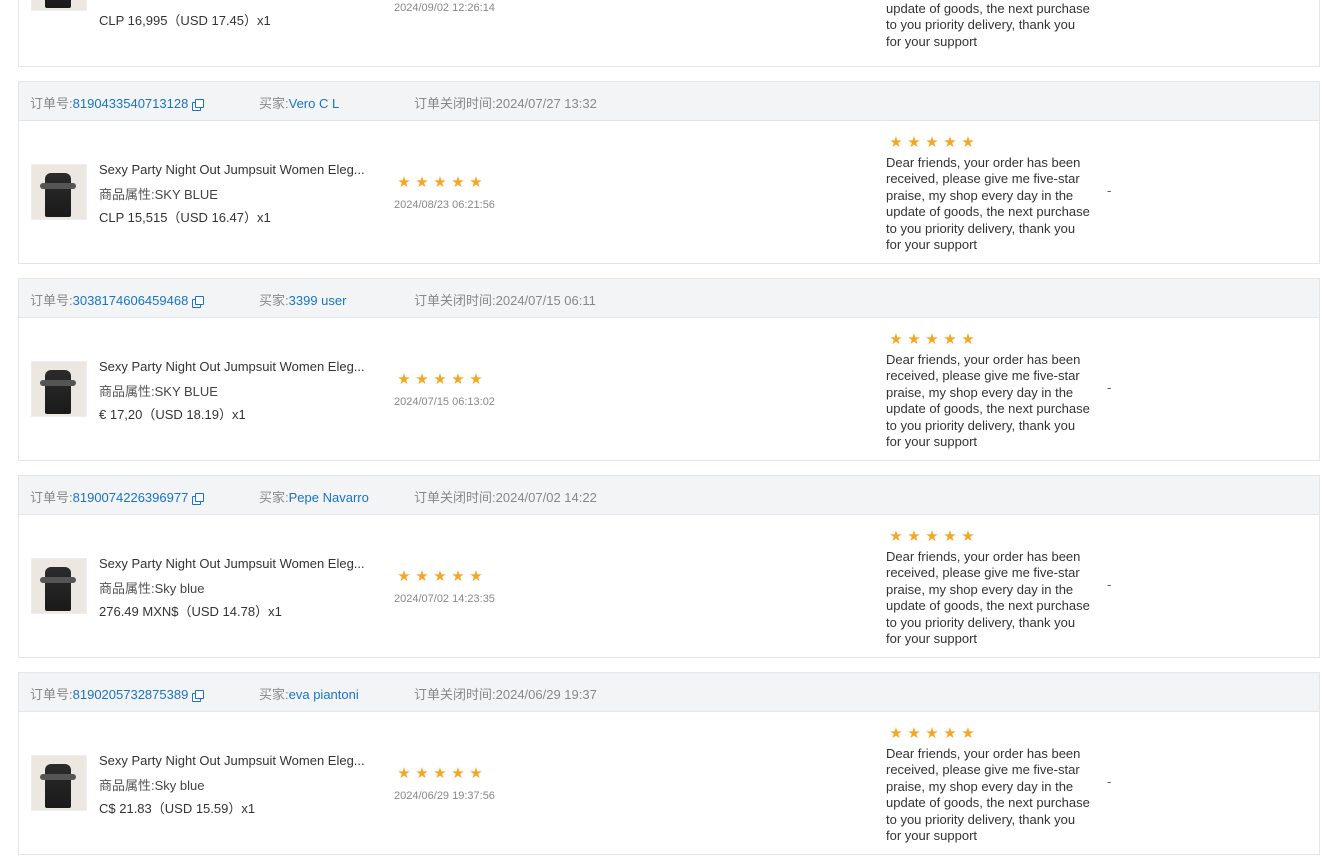 This screenshot has height=859, width=1333. I want to click on buyer-link: Pepe Navarro, so click(329, 497).